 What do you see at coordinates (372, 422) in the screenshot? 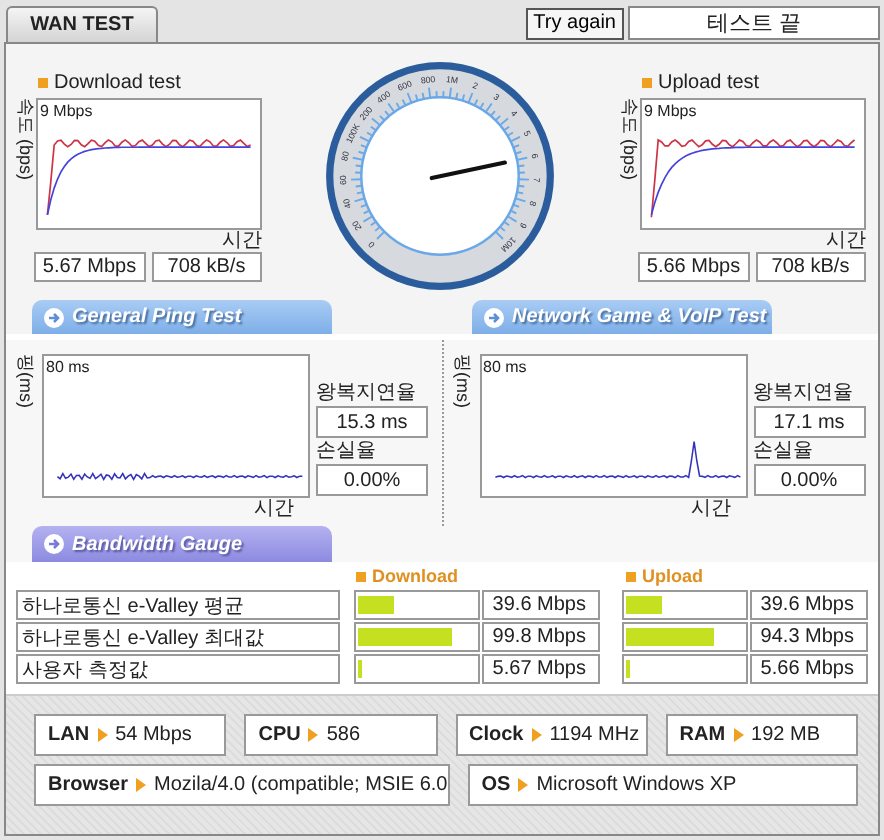
I see `stat-value: 15.3 ms` at bounding box center [372, 422].